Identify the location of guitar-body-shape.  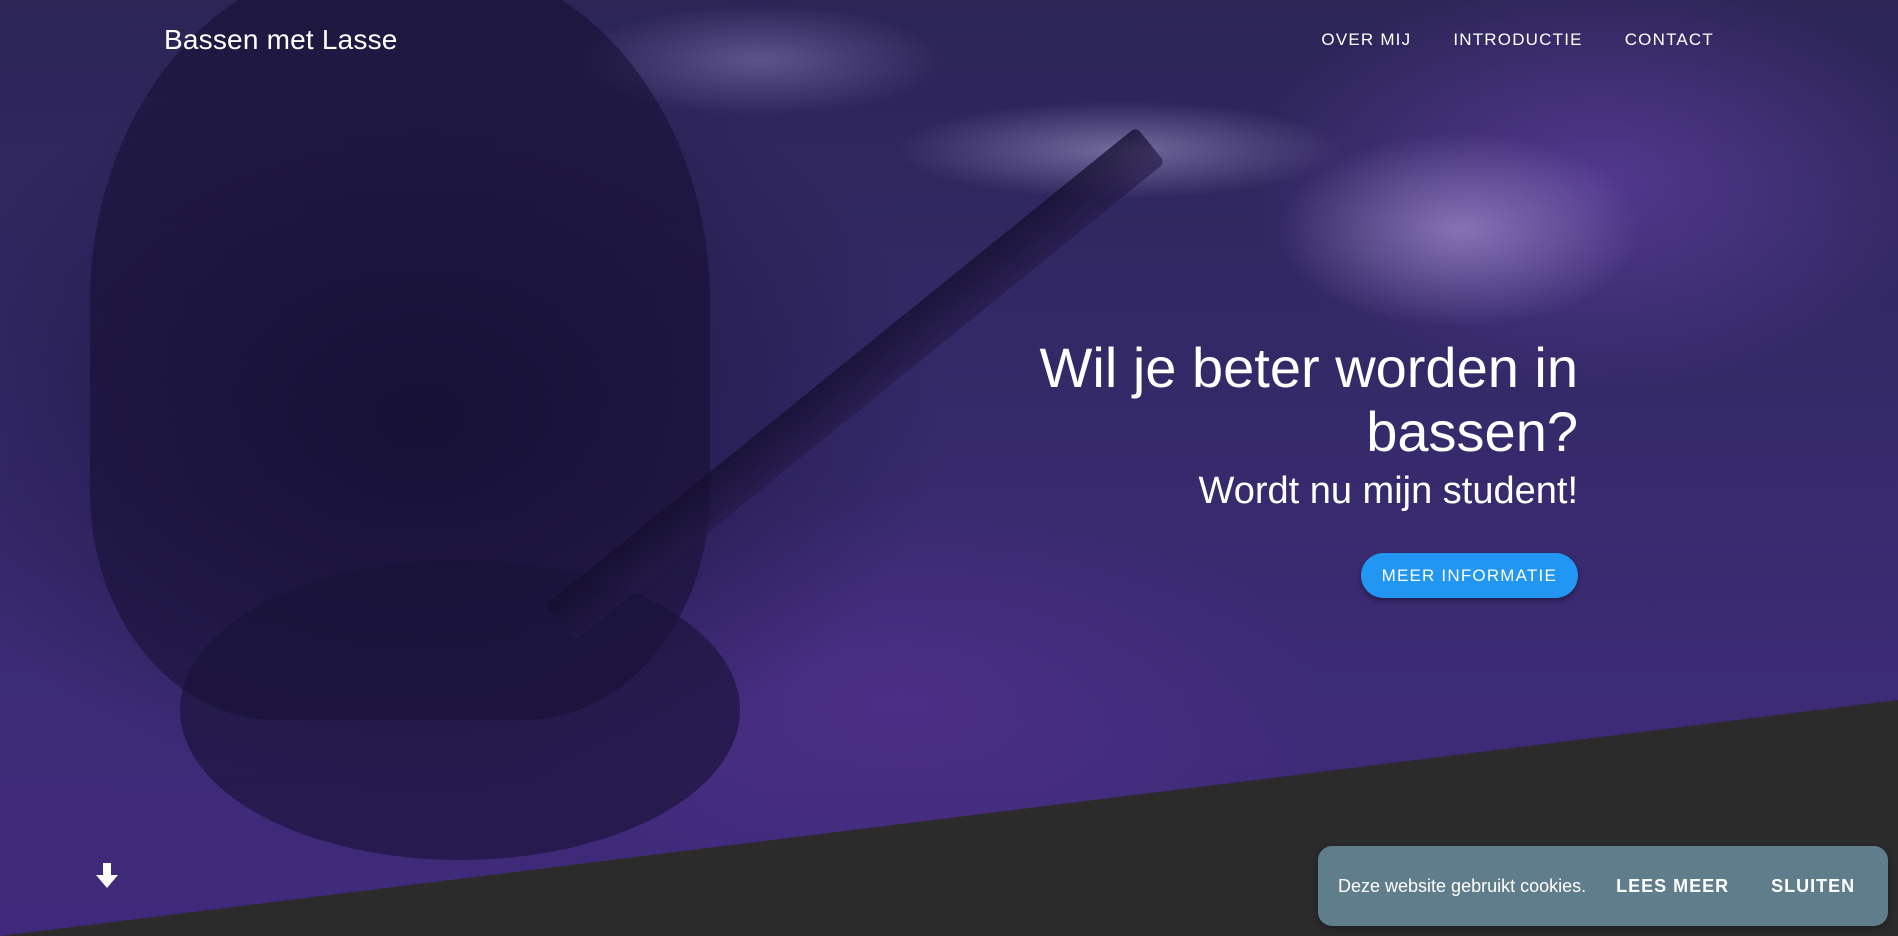
(460, 710).